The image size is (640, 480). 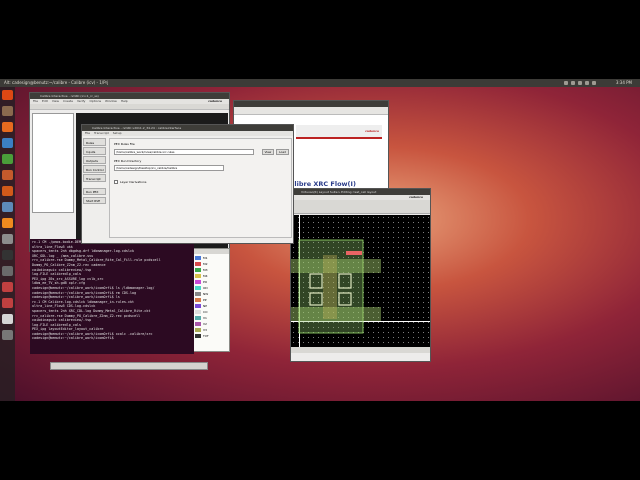 I want to click on dialog-menubar: File Transcript Setup, so click(x=187, y=133).